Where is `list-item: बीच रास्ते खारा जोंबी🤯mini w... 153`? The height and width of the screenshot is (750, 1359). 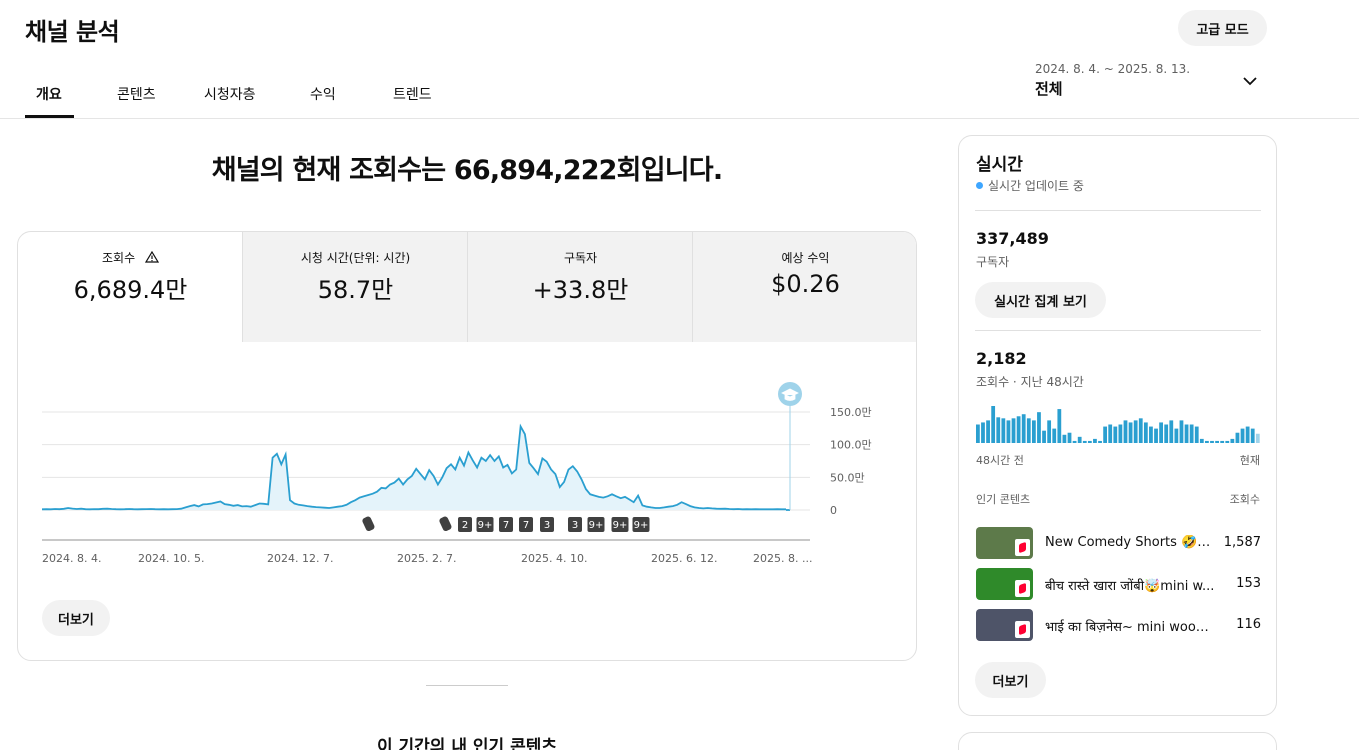 list-item: बीच रास्ते खारा जोंबी🤯mini w... 153 is located at coordinates (1118, 585).